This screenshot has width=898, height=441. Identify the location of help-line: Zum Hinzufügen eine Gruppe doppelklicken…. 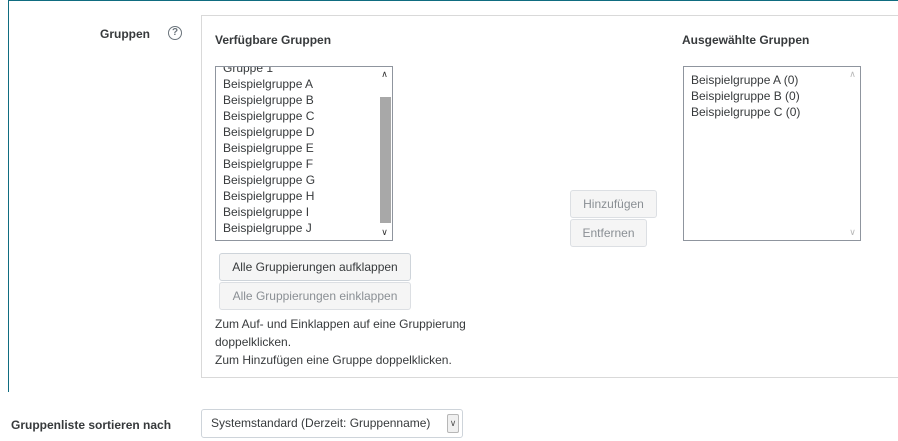
(333, 360).